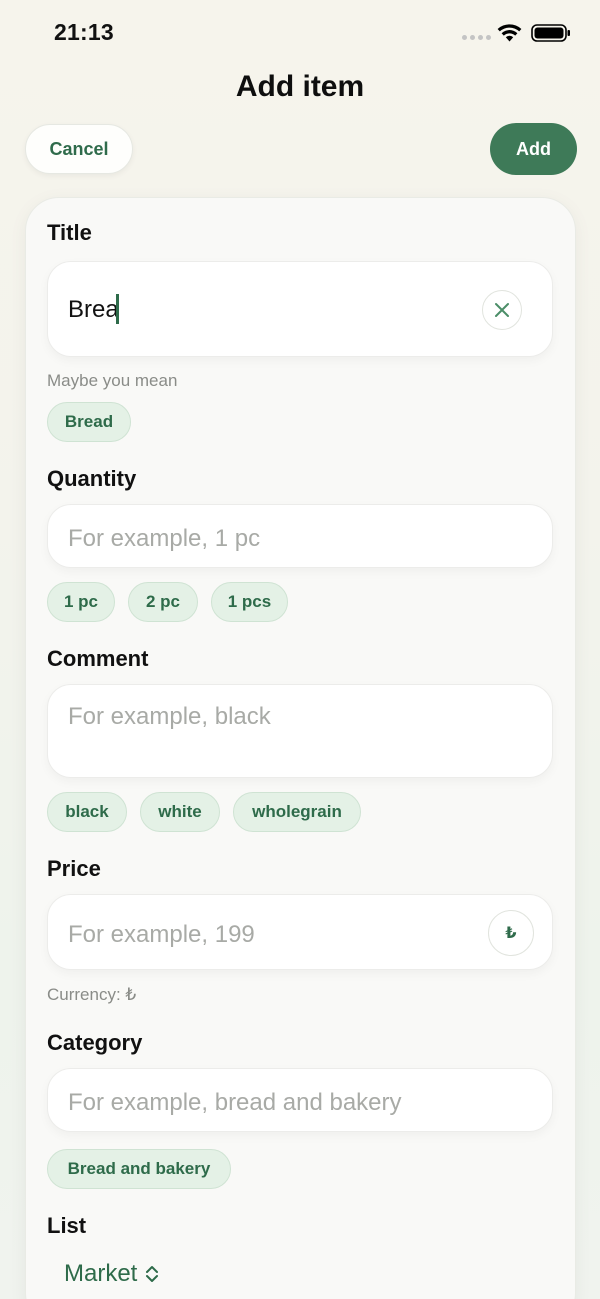 The image size is (600, 1299). Describe the element at coordinates (249, 602) in the screenshot. I see `quantity-chip: 1 pcs` at that location.